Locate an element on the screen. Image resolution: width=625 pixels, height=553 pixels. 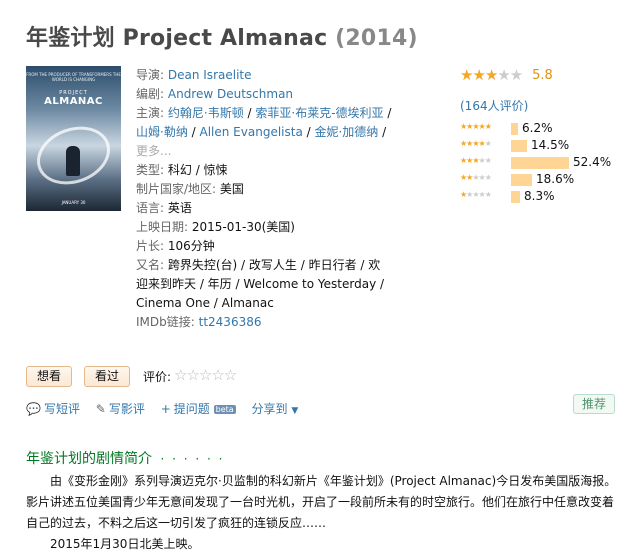
comment-icon: 💬 is located at coordinates (33, 409).